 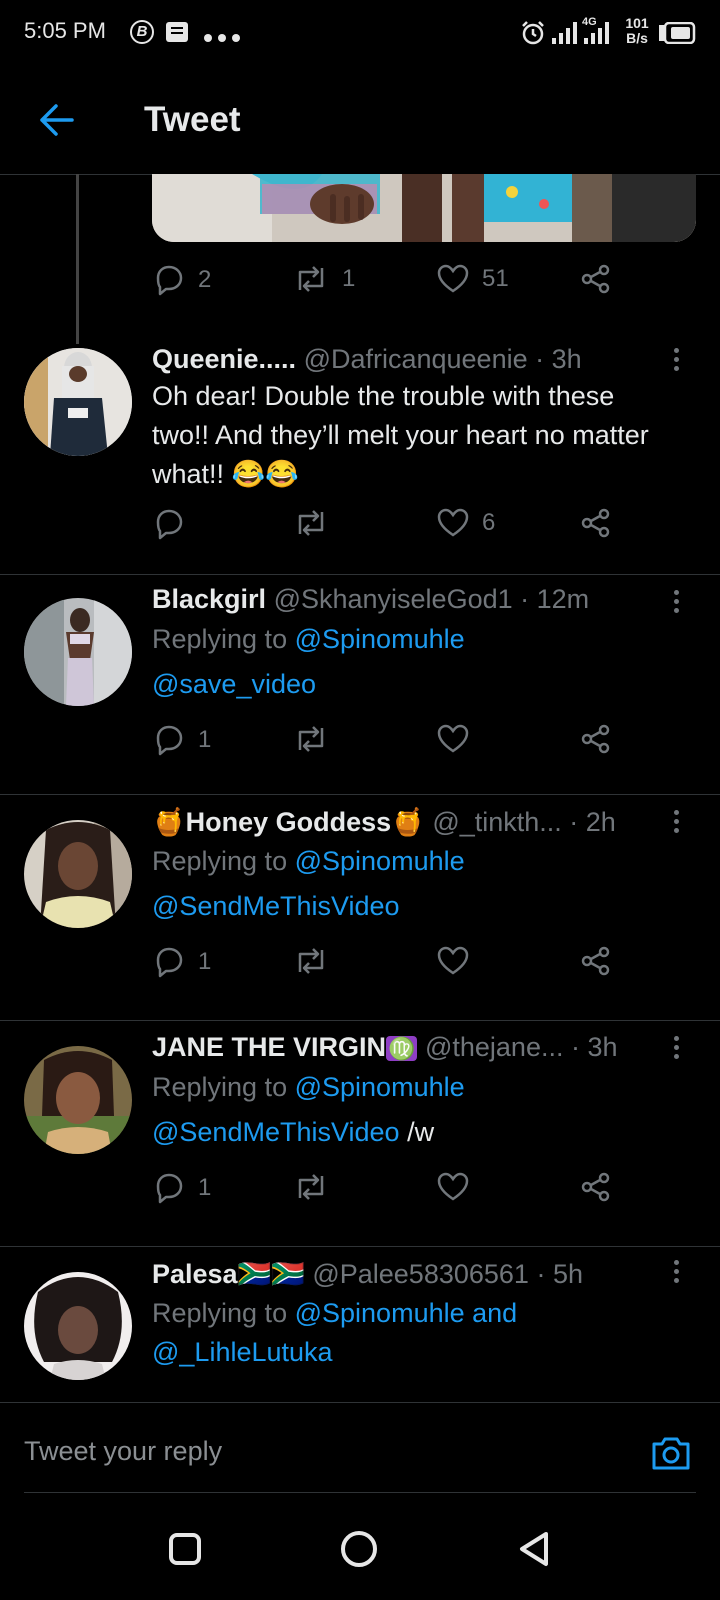 What do you see at coordinates (192, 119) in the screenshot?
I see `page-title: Tweet` at bounding box center [192, 119].